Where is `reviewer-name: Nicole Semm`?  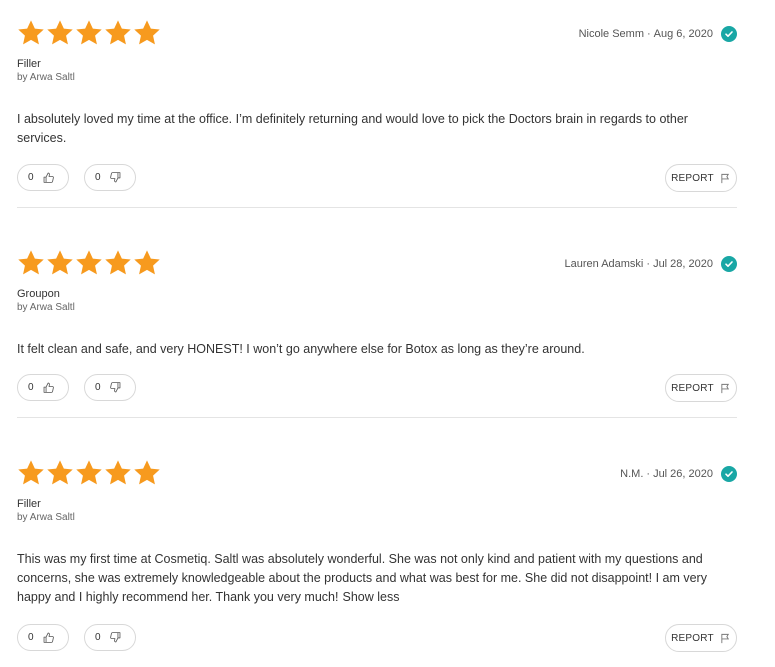
reviewer-name: Nicole Semm is located at coordinates (611, 34).